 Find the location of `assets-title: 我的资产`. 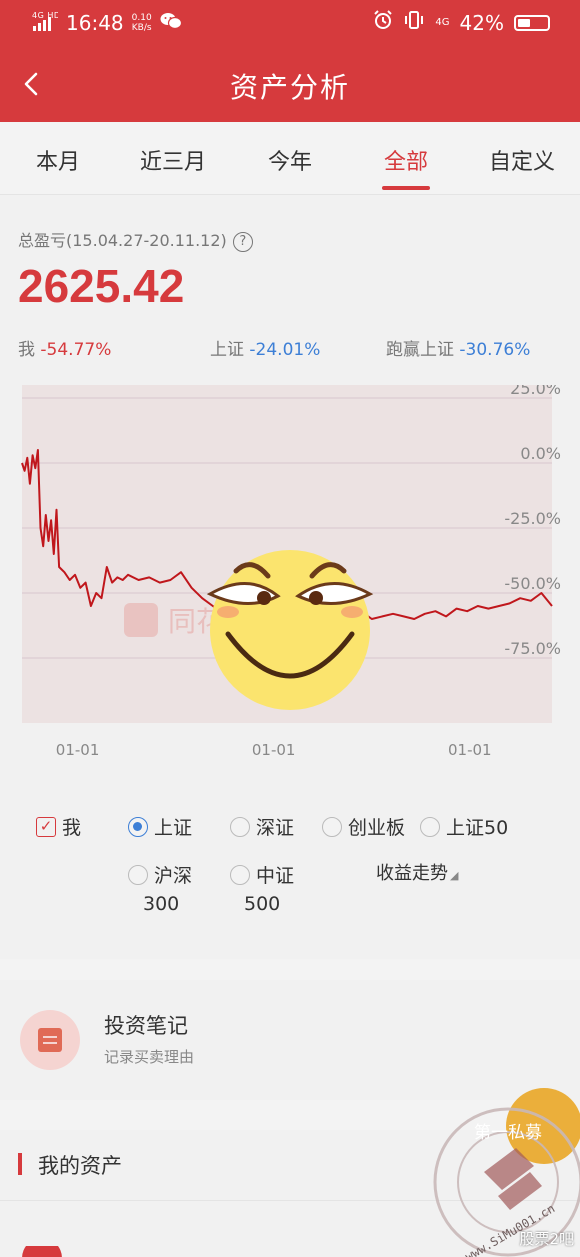

assets-title: 我的资产 is located at coordinates (80, 1166).